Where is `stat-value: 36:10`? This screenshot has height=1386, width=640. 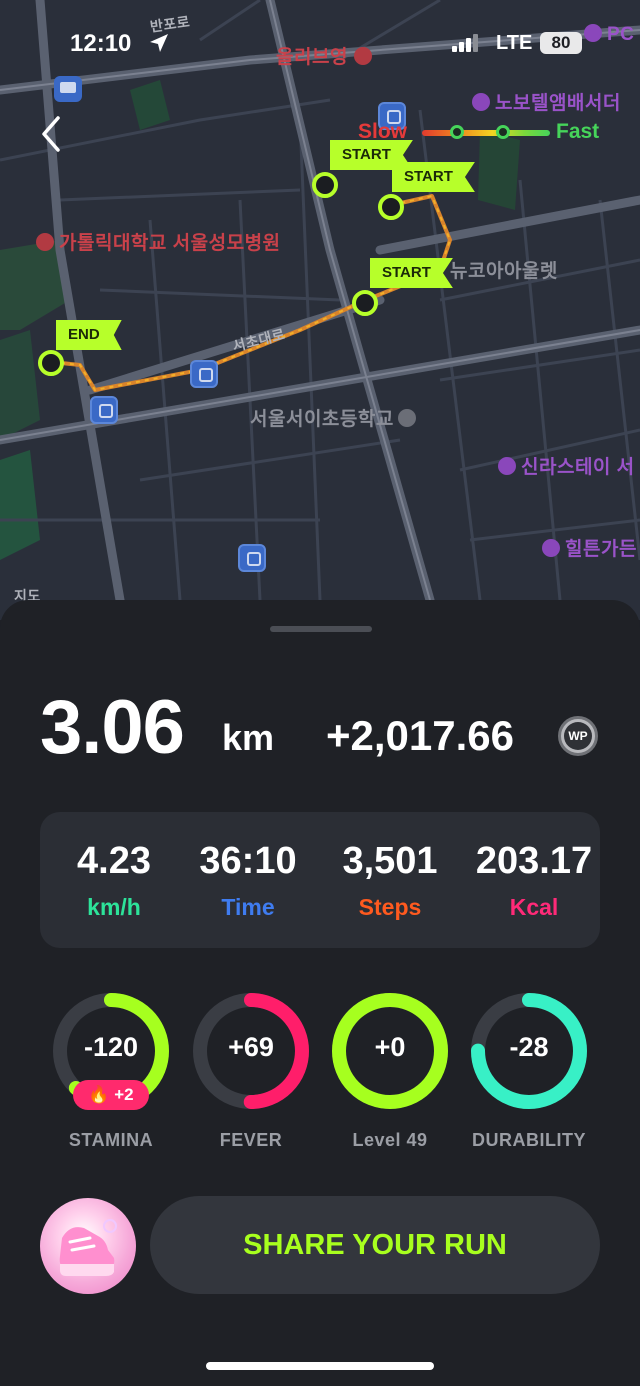
stat-value: 36:10 is located at coordinates (248, 861).